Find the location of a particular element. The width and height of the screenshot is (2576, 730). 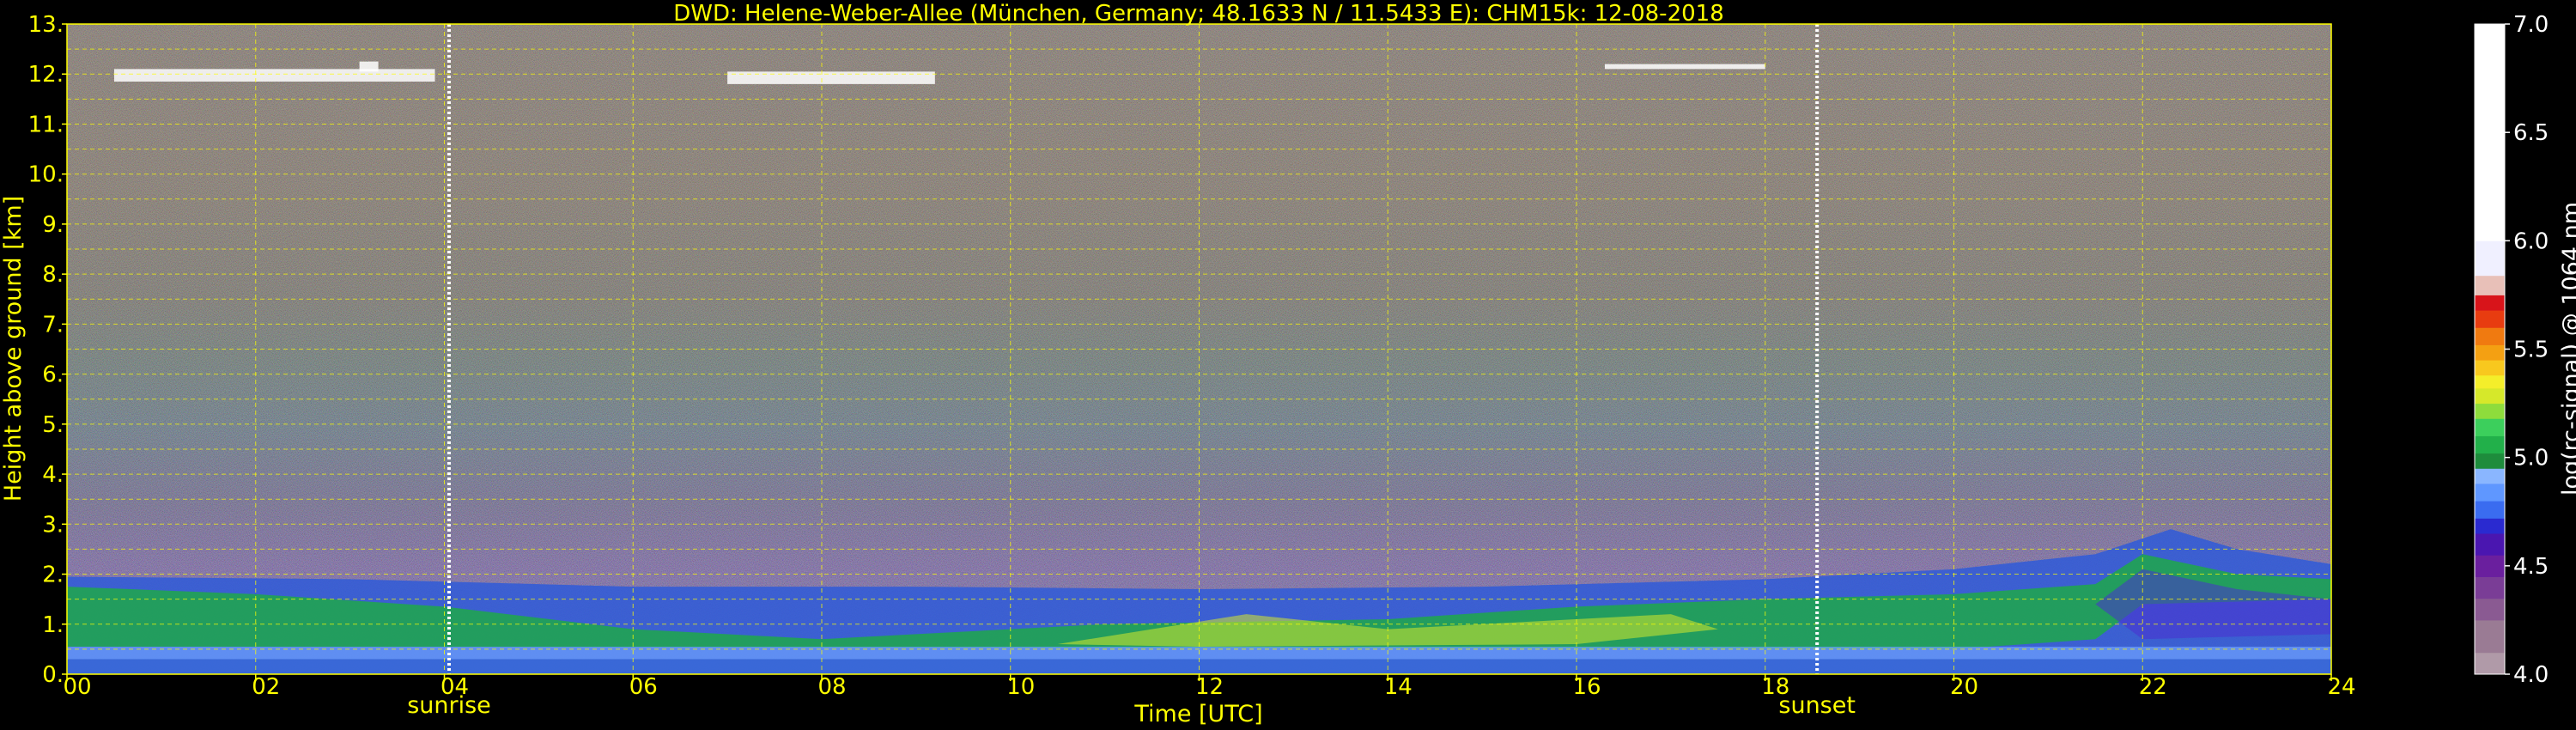

x-tick-label: 08 is located at coordinates (832, 687).